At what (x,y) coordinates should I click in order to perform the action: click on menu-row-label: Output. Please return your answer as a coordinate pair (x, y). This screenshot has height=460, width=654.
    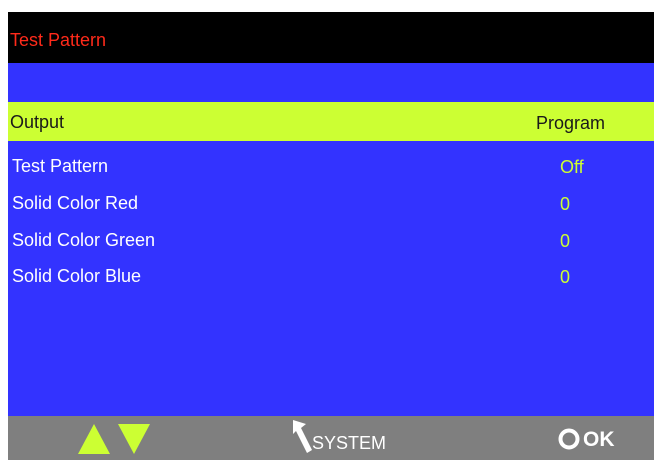
    Looking at the image, I should click on (37, 122).